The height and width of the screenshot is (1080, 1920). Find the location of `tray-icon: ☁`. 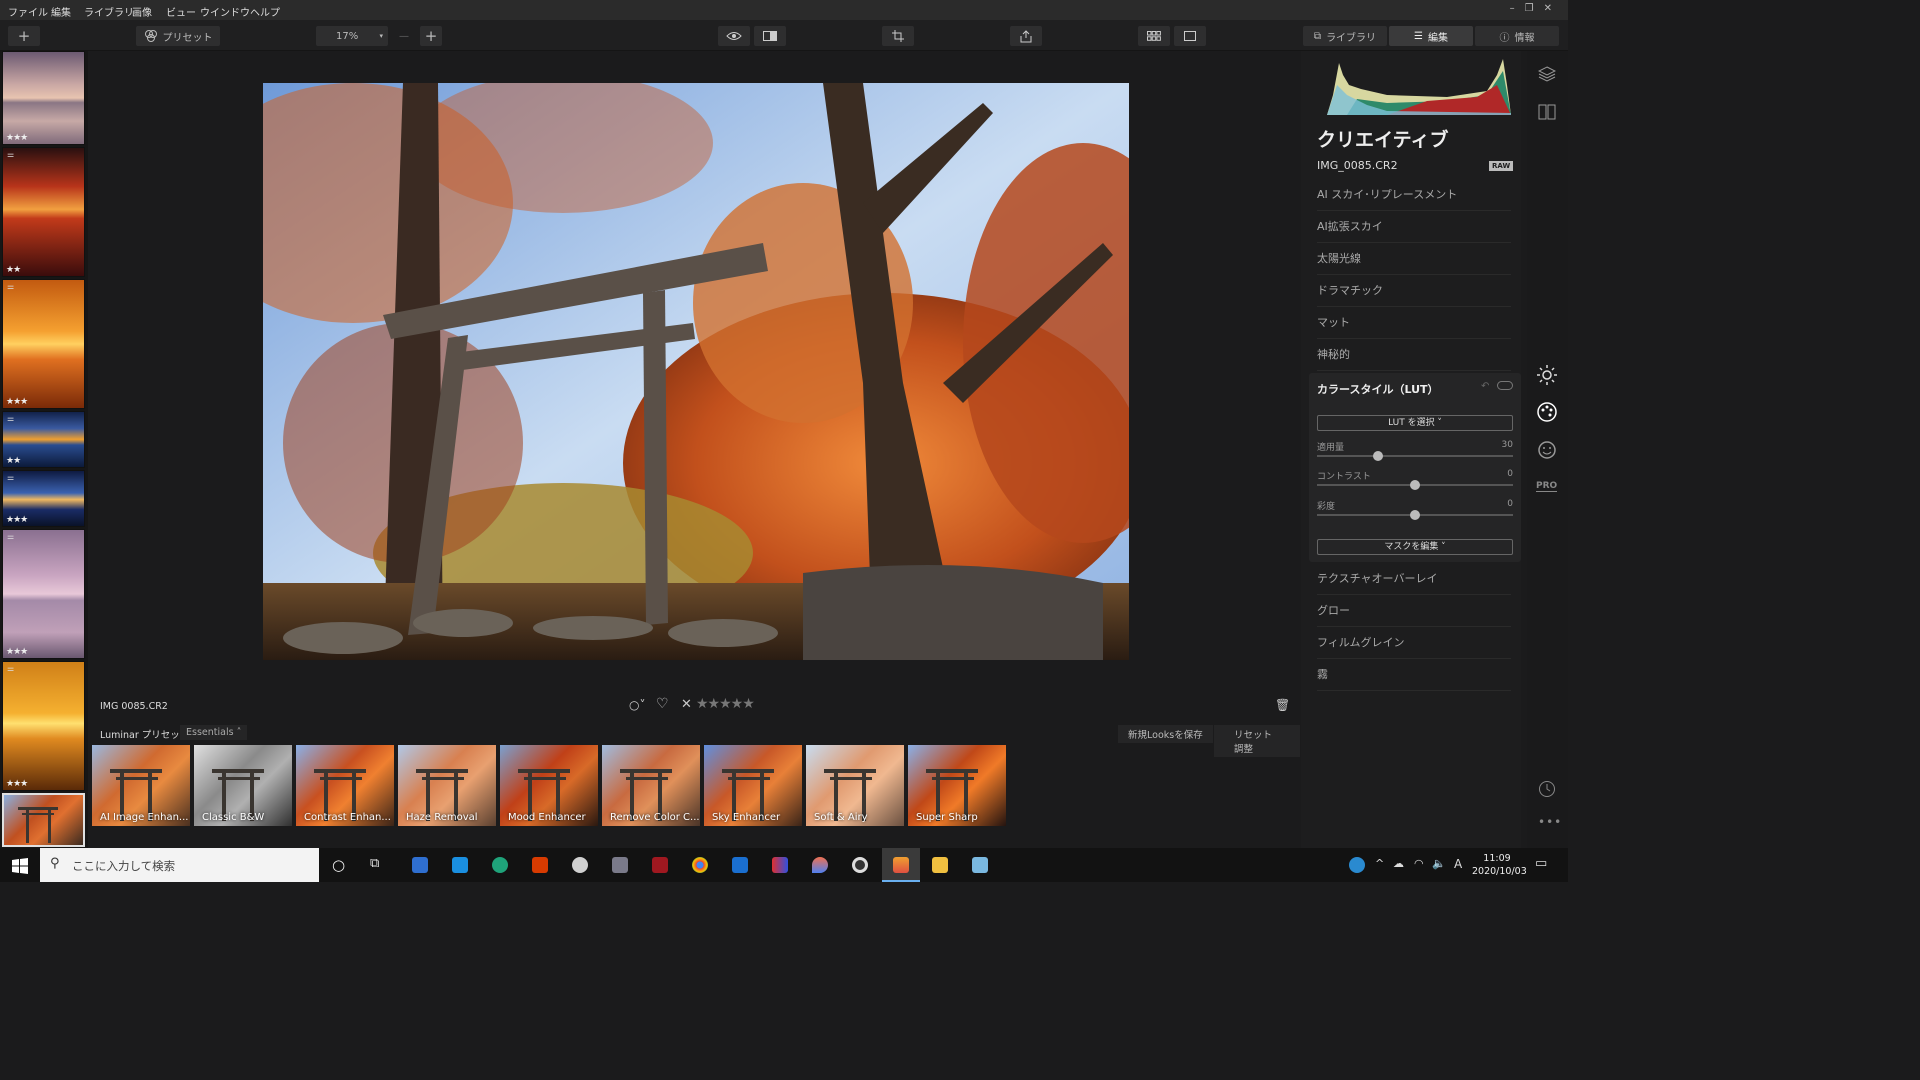

tray-icon: ☁ is located at coordinates (1398, 863).